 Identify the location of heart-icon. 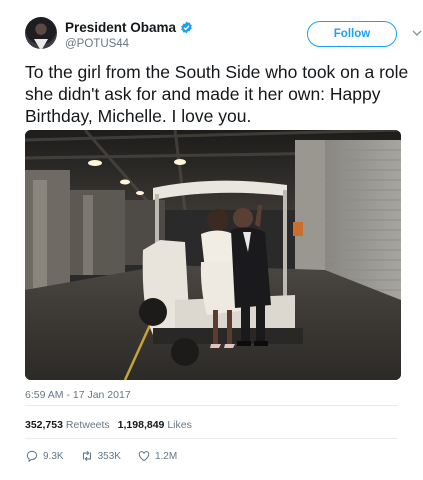
(144, 456).